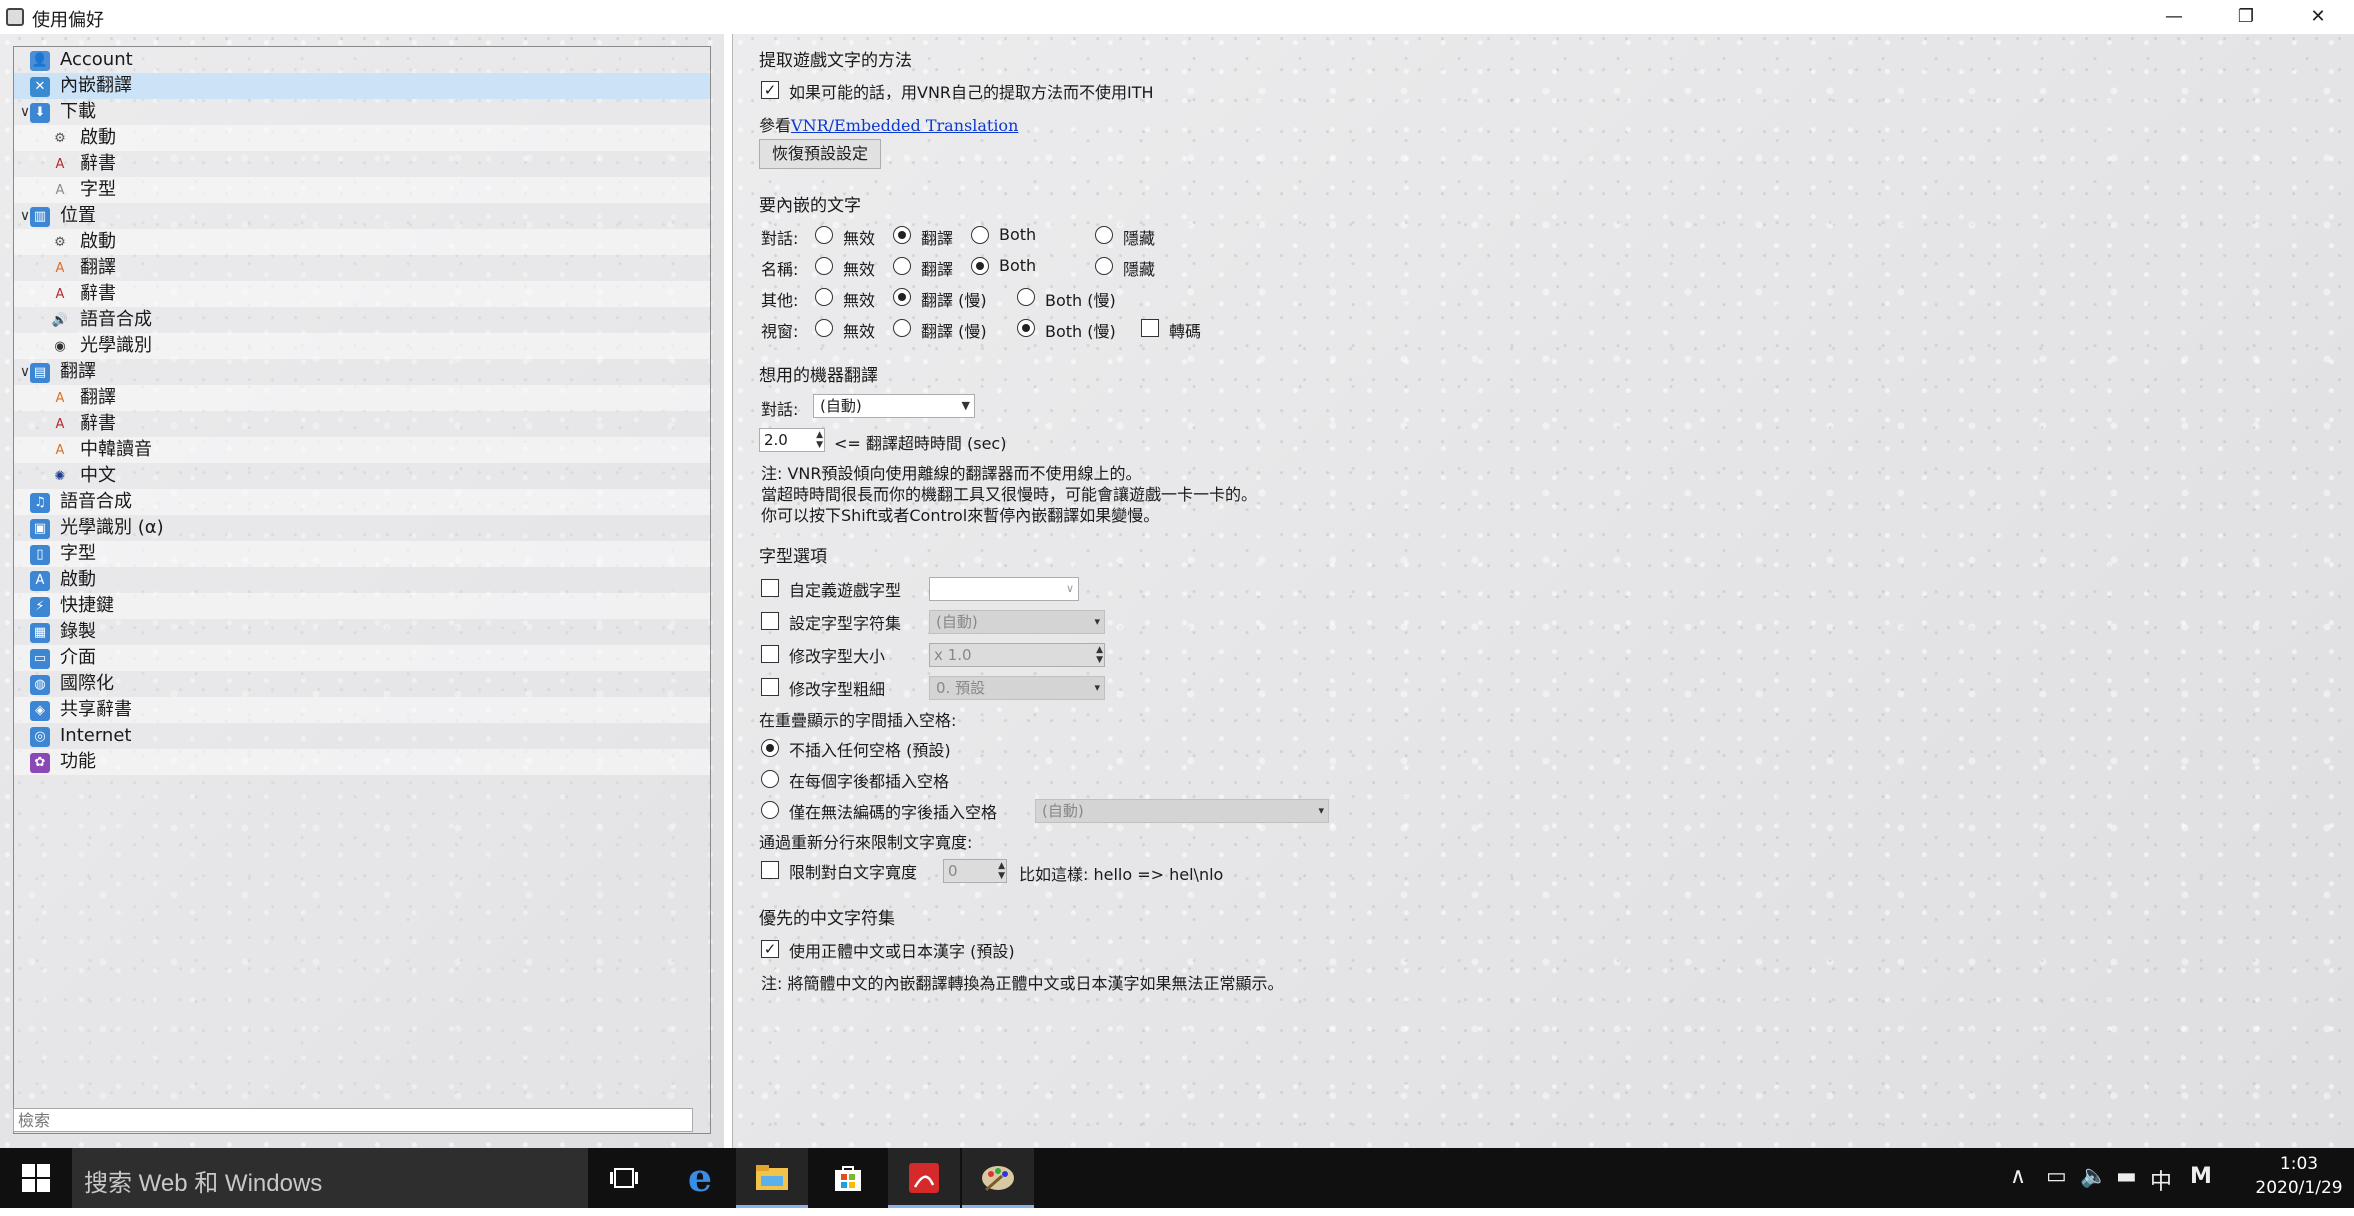 Image resolution: width=2354 pixels, height=1216 pixels. What do you see at coordinates (770, 748) in the screenshot?
I see `space-none-radio` at bounding box center [770, 748].